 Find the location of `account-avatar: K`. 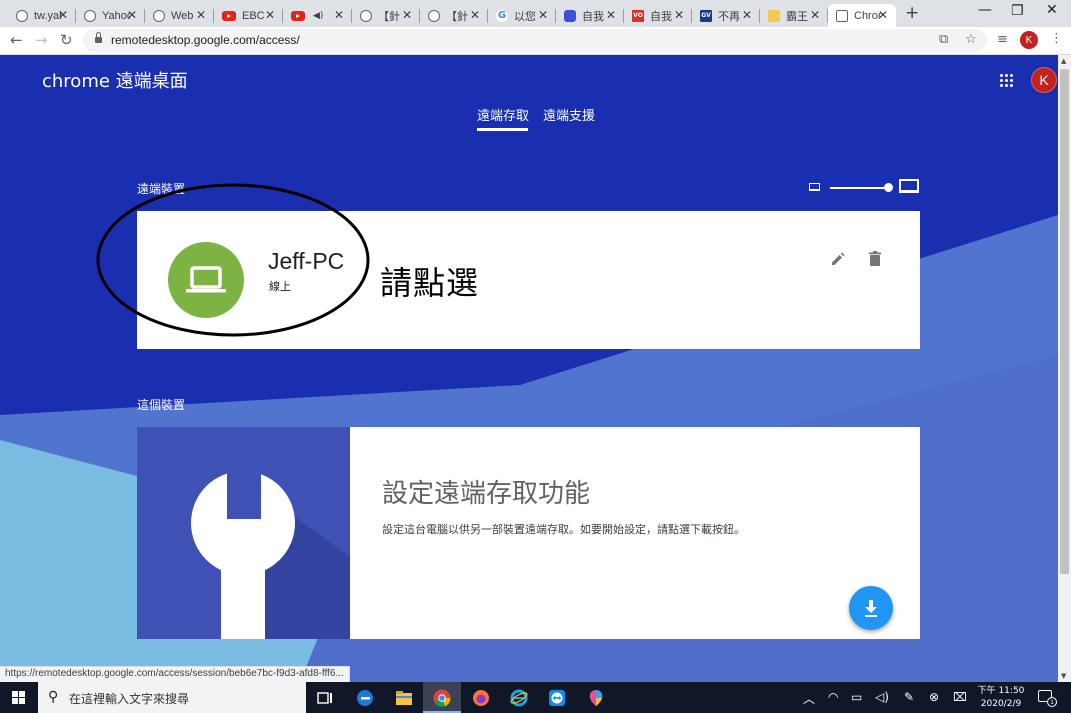

account-avatar: K is located at coordinates (1044, 80).